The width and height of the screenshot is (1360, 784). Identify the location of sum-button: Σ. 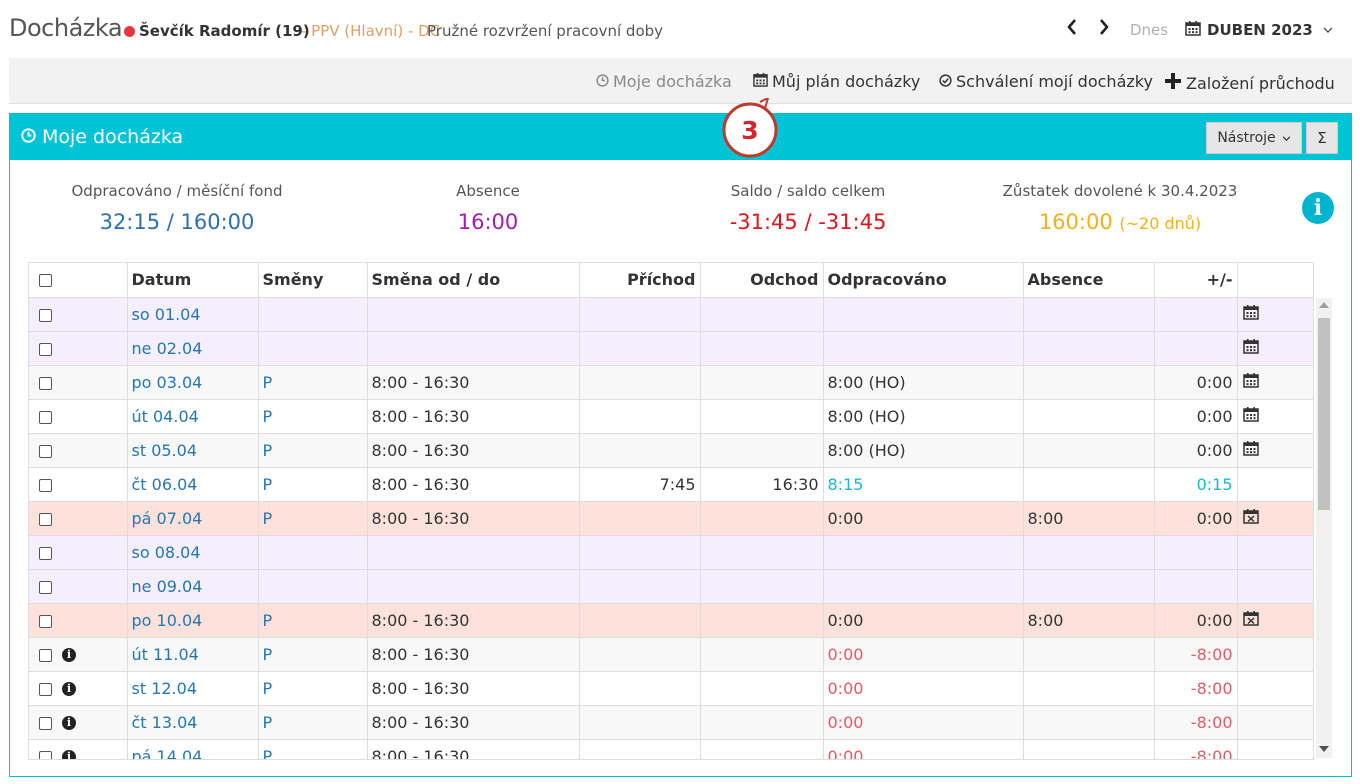
(1322, 138).